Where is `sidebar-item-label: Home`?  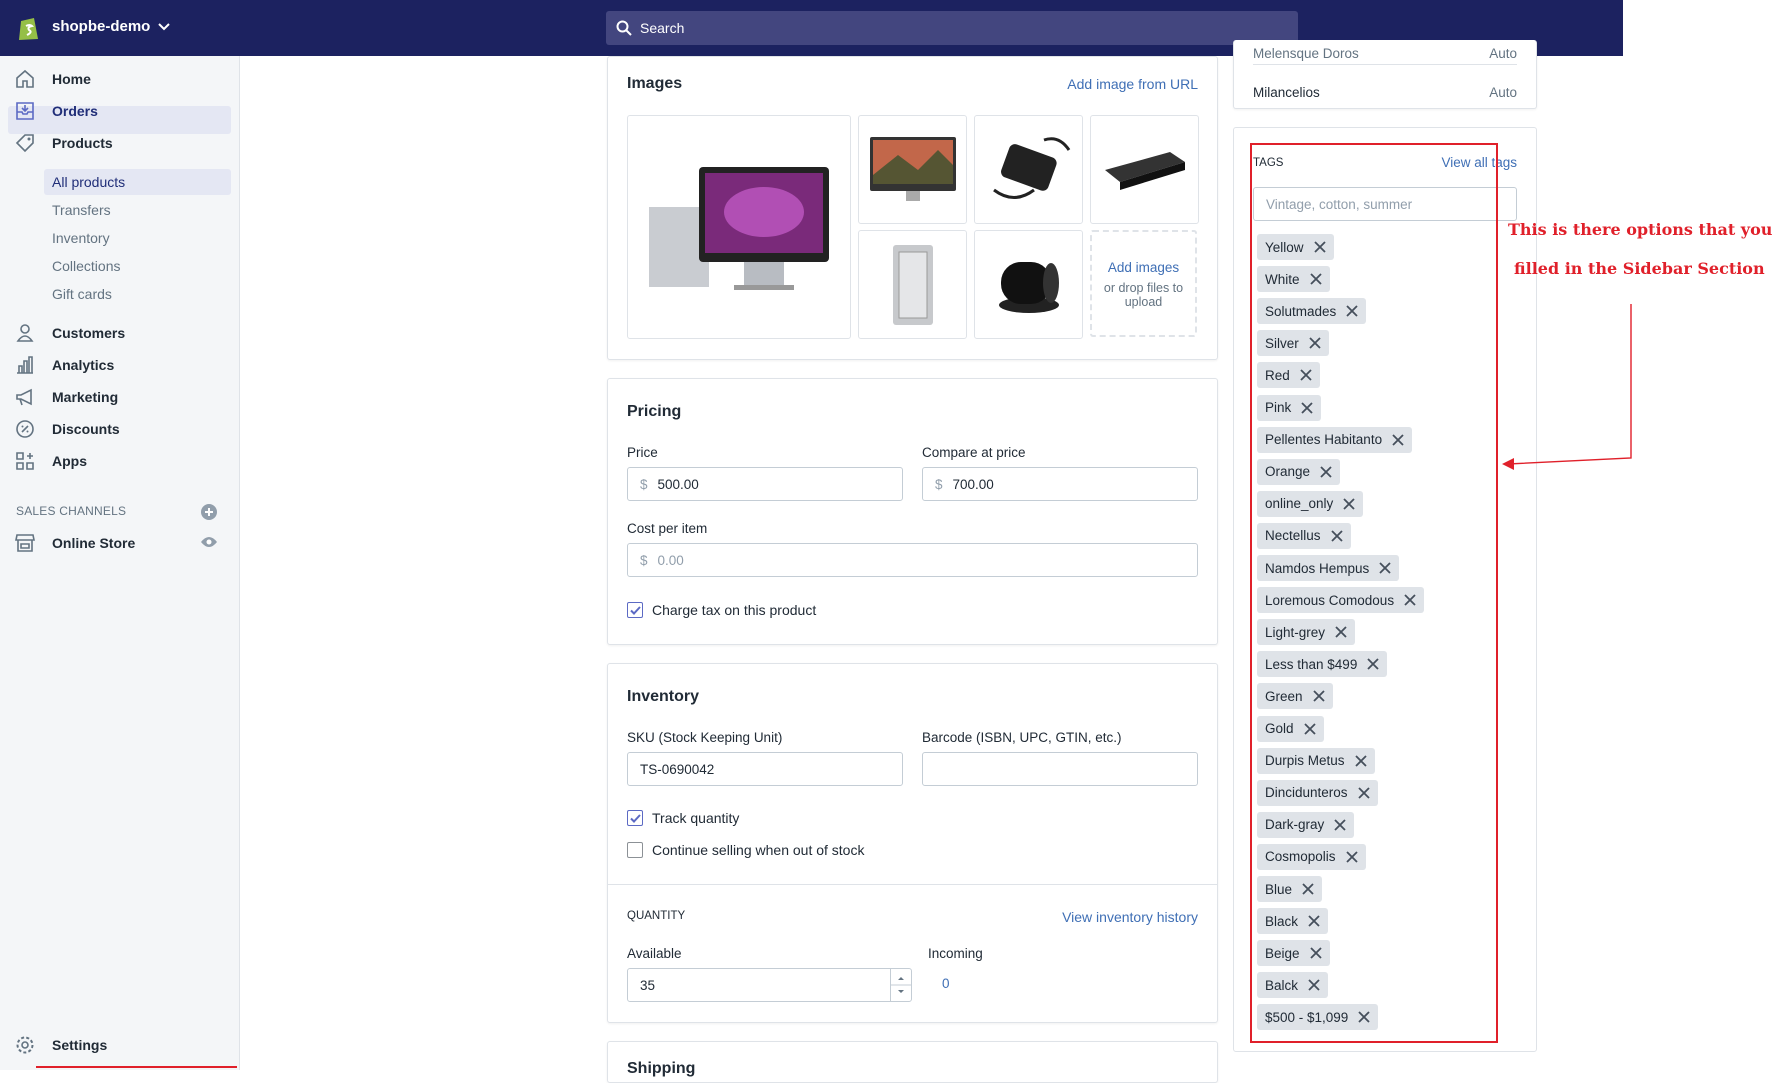
sidebar-item-label: Home is located at coordinates (71, 79).